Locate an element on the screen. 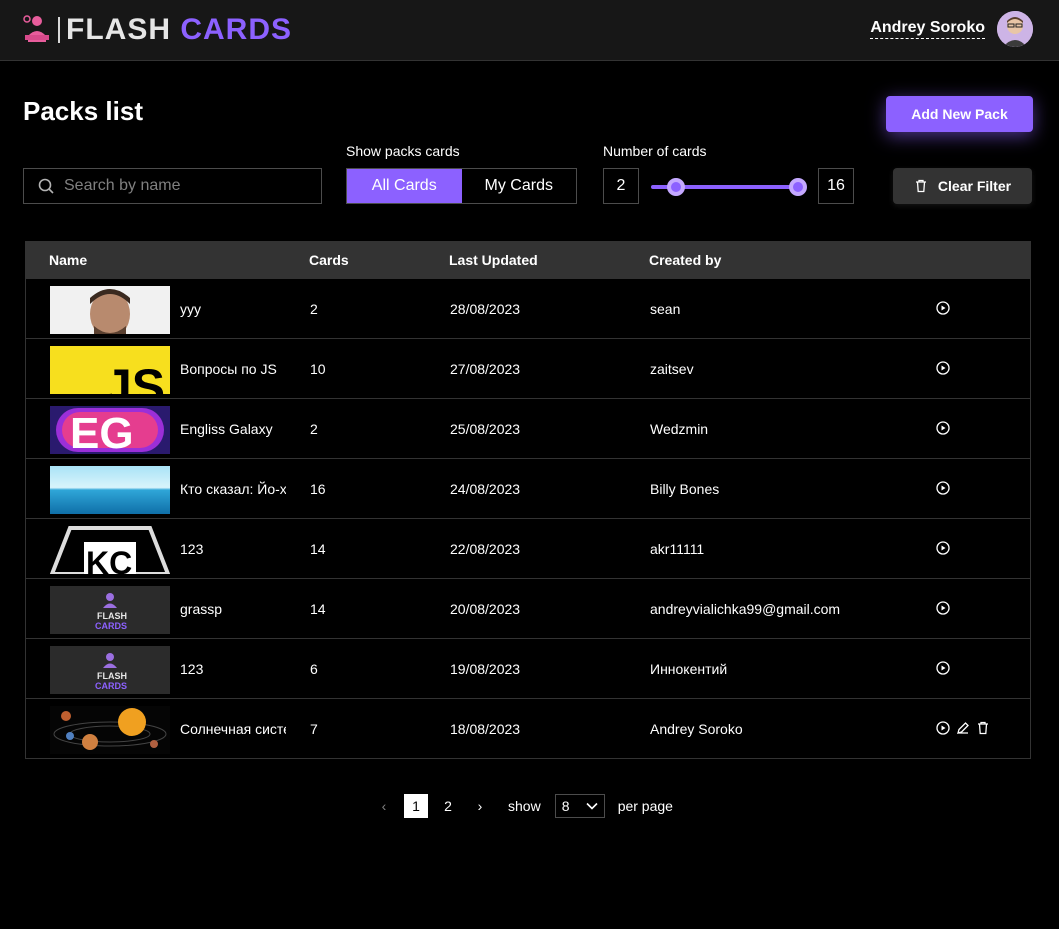 Image resolution: width=1059 pixels, height=929 pixels. table-row: yyy 2 28/08/2023 sean is located at coordinates (528, 308).